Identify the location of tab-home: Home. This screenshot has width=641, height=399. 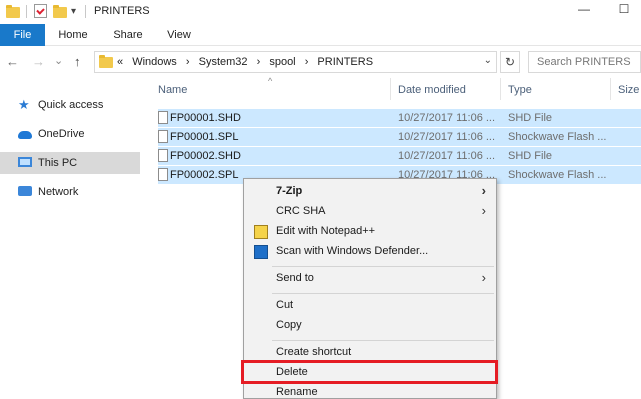
(73, 35).